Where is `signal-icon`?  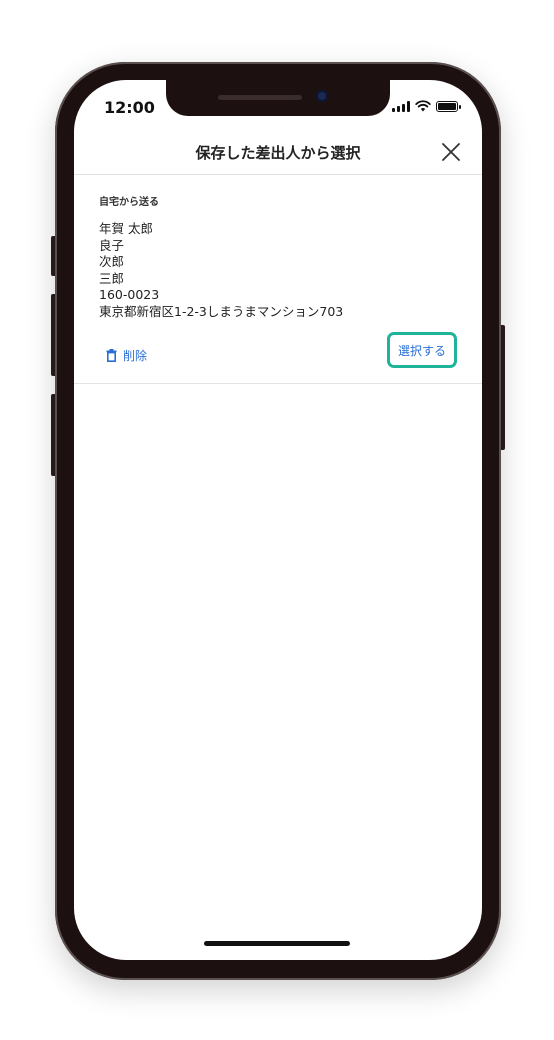
signal-icon is located at coordinates (401, 106).